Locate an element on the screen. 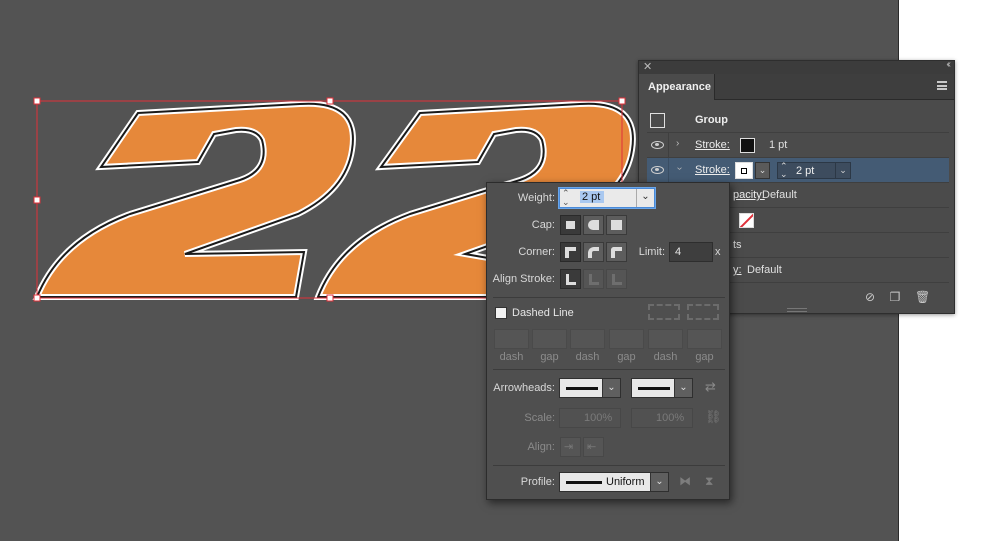 This screenshot has width=997, height=541. limit-value: 4 is located at coordinates (678, 252).